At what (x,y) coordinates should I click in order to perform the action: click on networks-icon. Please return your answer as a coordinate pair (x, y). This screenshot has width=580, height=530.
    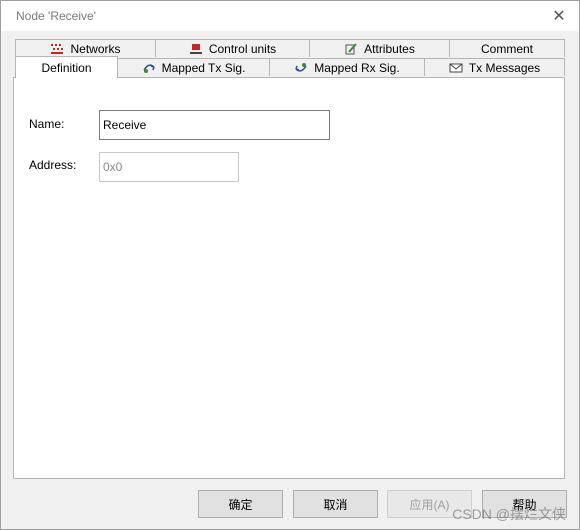
    Looking at the image, I should click on (57, 49).